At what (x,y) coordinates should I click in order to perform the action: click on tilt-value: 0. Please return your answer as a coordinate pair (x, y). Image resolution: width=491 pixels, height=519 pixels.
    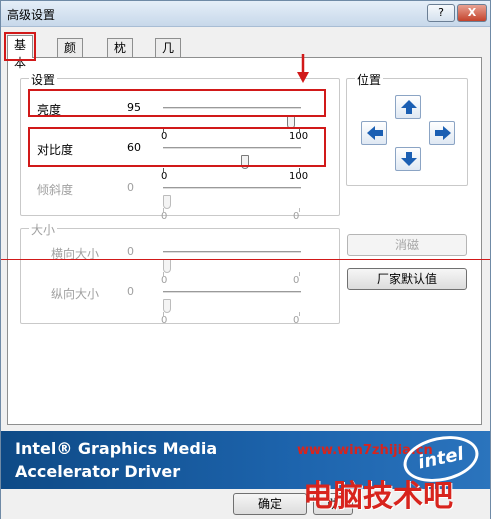
    Looking at the image, I should click on (130, 187).